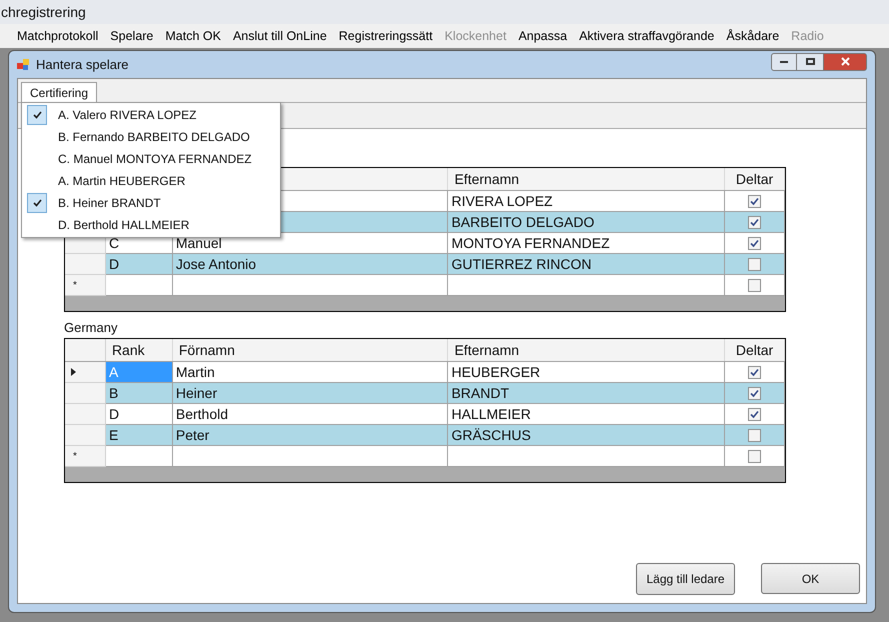 This screenshot has width=889, height=622. Describe the element at coordinates (139, 393) in the screenshot. I see `table-cell: B` at that location.